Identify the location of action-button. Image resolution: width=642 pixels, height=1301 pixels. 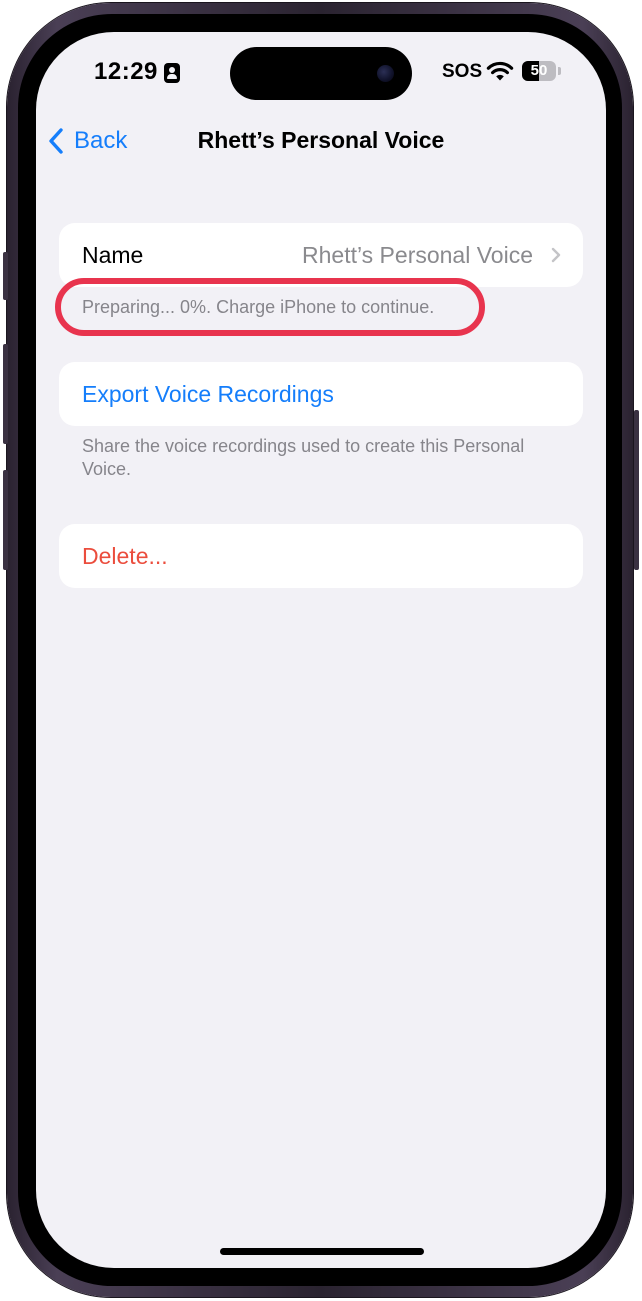
(5, 276).